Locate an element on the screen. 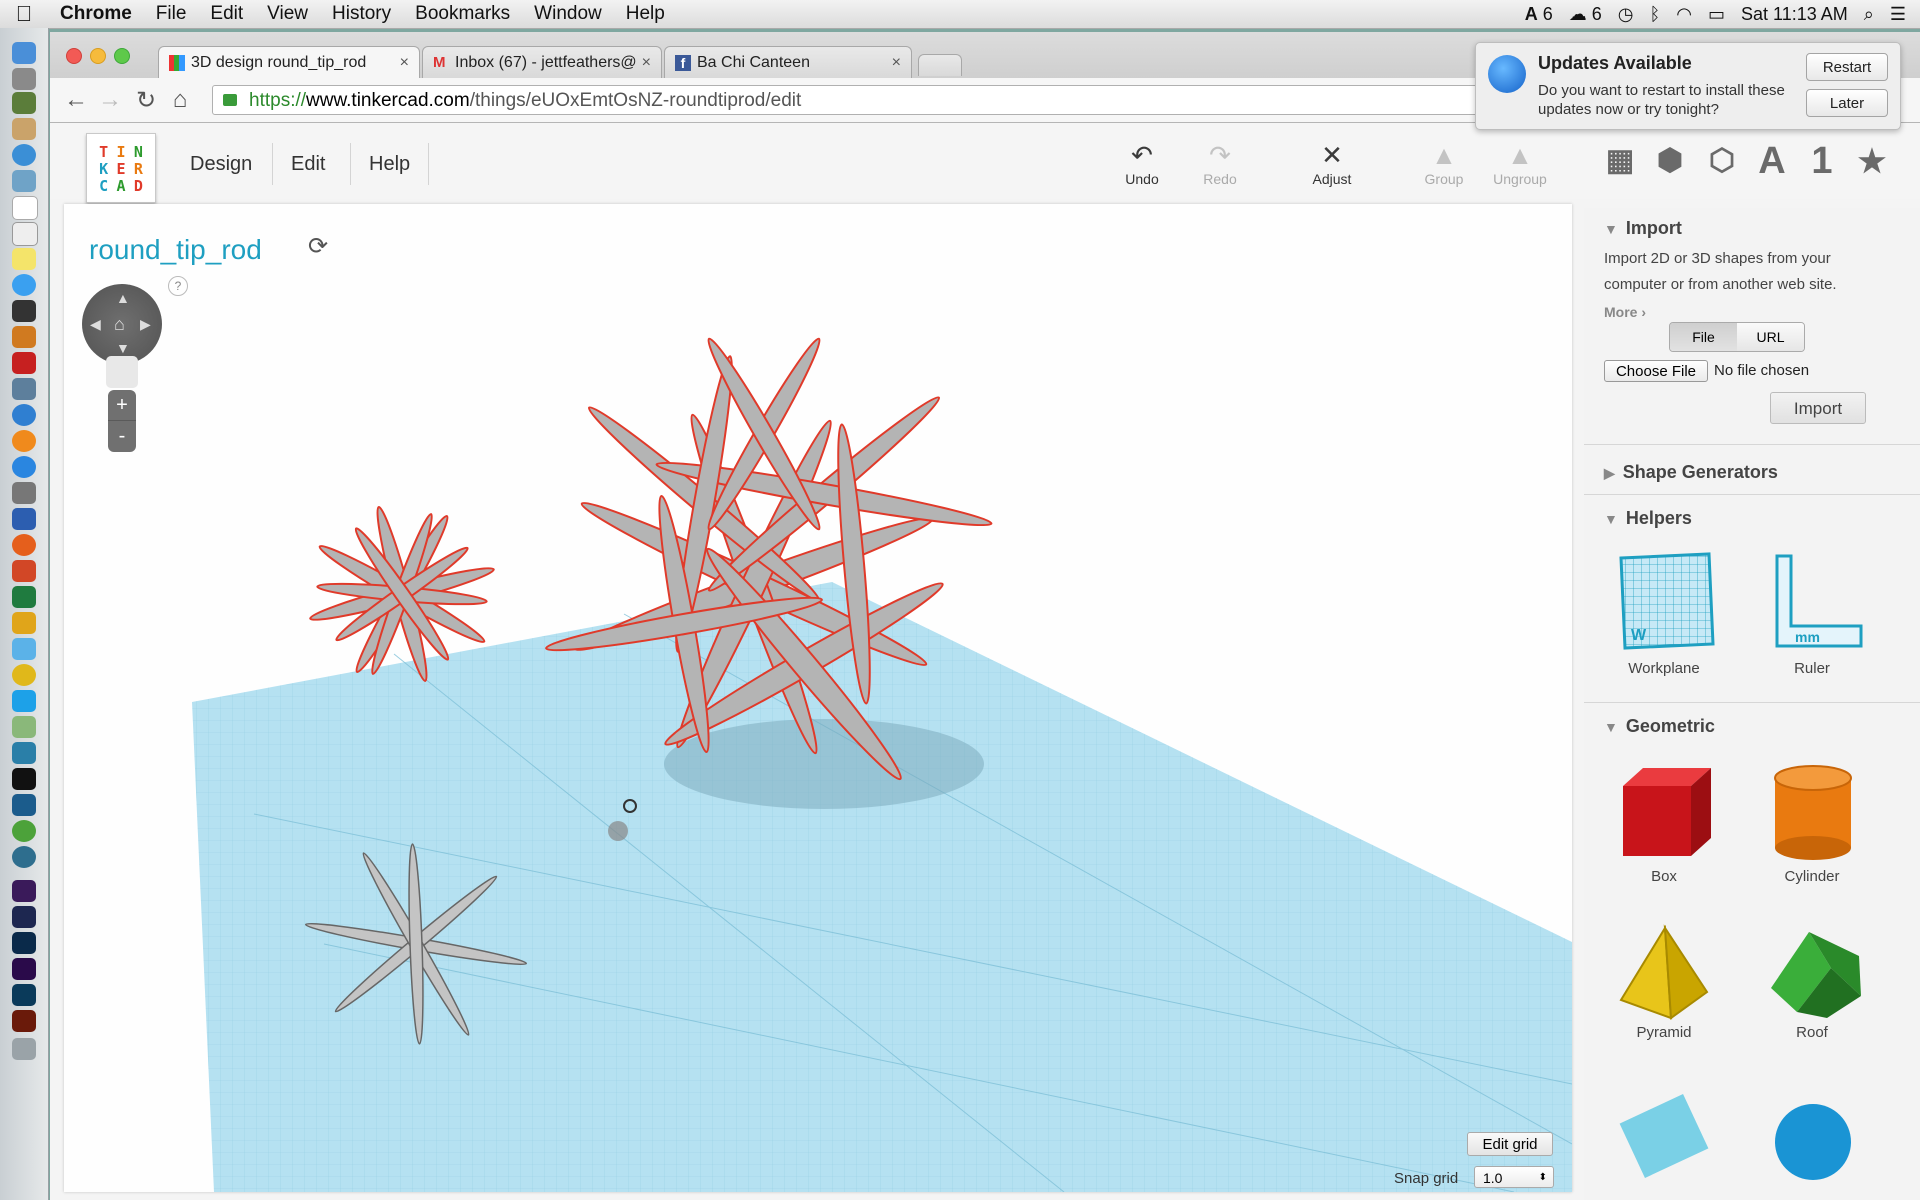 The height and width of the screenshot is (1200, 1920). new-tab-button is located at coordinates (940, 65).